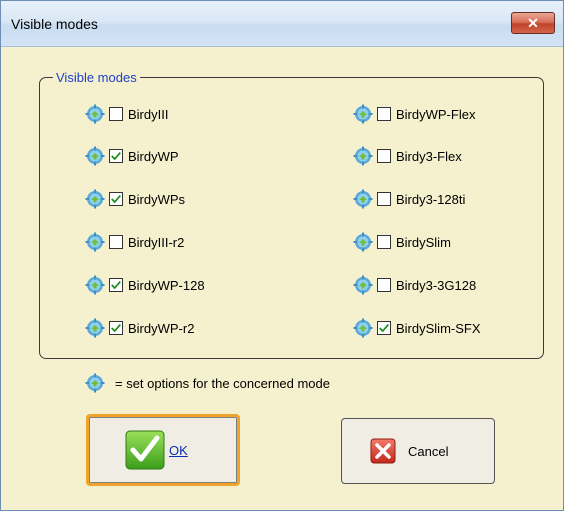 The height and width of the screenshot is (511, 564). I want to click on mode-item: BirdyWP, so click(132, 156).